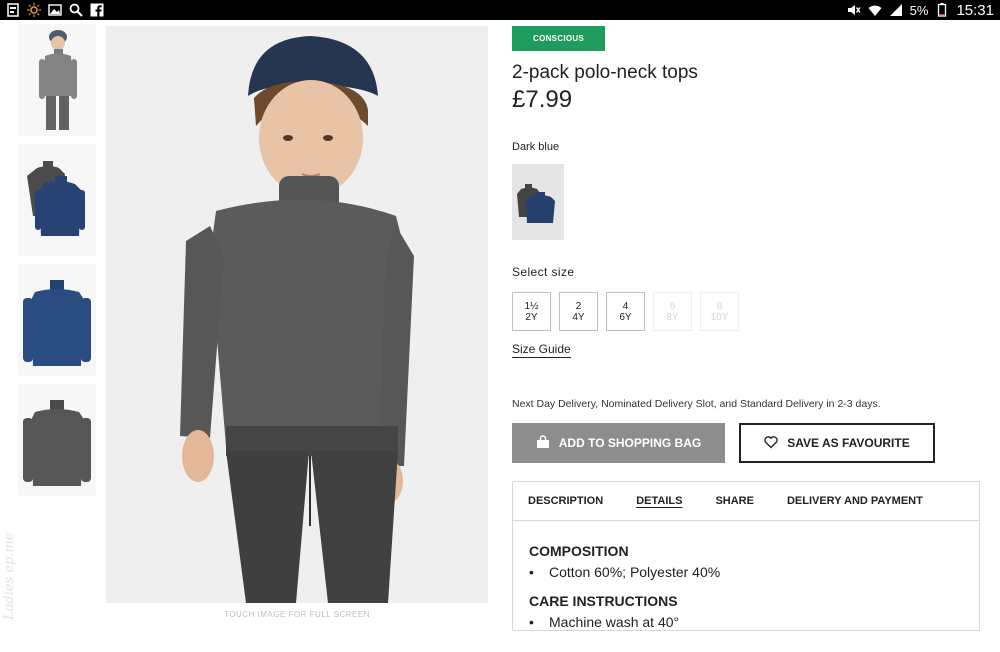  I want to click on battery-icon, so click(942, 10).